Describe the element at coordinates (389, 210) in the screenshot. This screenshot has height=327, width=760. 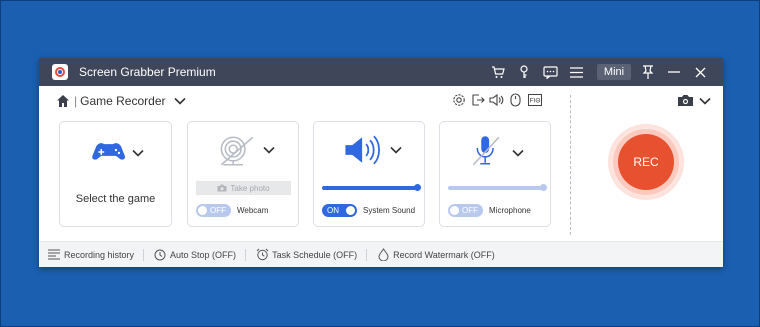
I see `system-sound-label: System Sound` at that location.